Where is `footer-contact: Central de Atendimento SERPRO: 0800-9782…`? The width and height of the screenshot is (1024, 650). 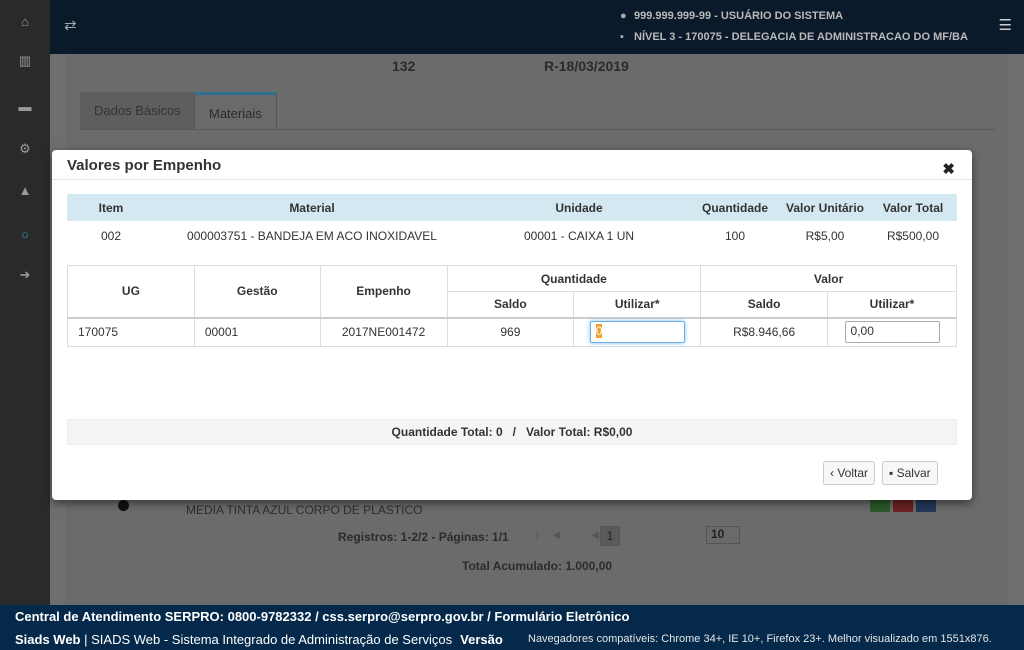 footer-contact: Central de Atendimento SERPRO: 0800-9782… is located at coordinates (322, 616).